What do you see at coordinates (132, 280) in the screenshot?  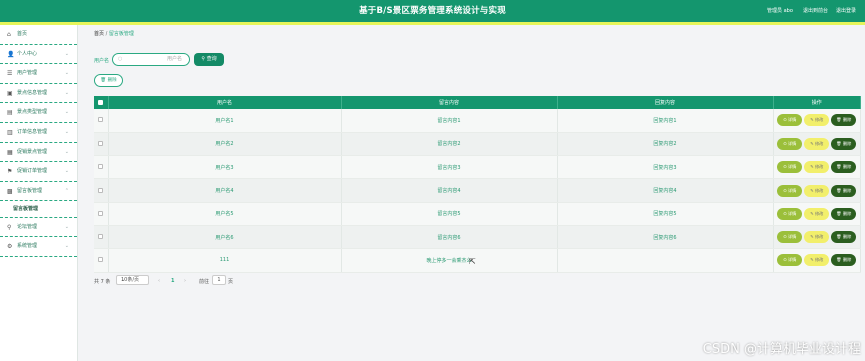 I see `page-size-select: 10条/页 ⌄` at bounding box center [132, 280].